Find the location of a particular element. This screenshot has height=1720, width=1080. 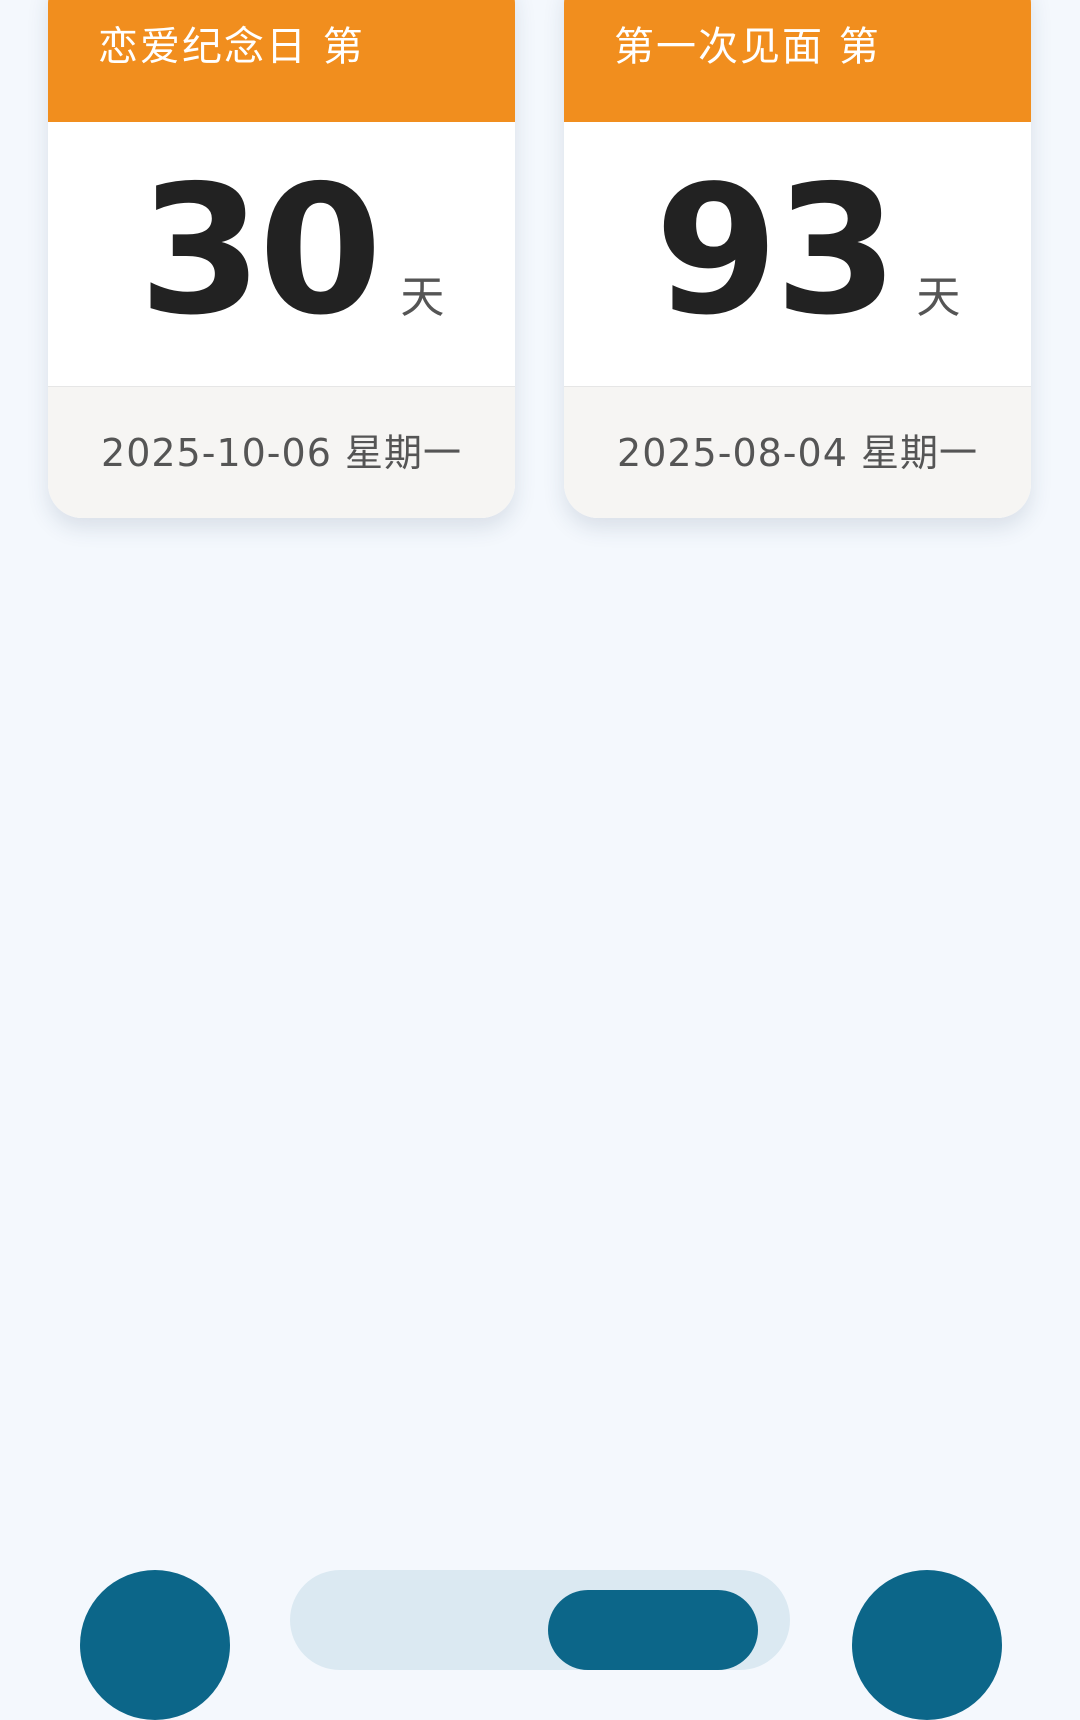

card-header: 恋爱纪念日 第 is located at coordinates (281, 61).